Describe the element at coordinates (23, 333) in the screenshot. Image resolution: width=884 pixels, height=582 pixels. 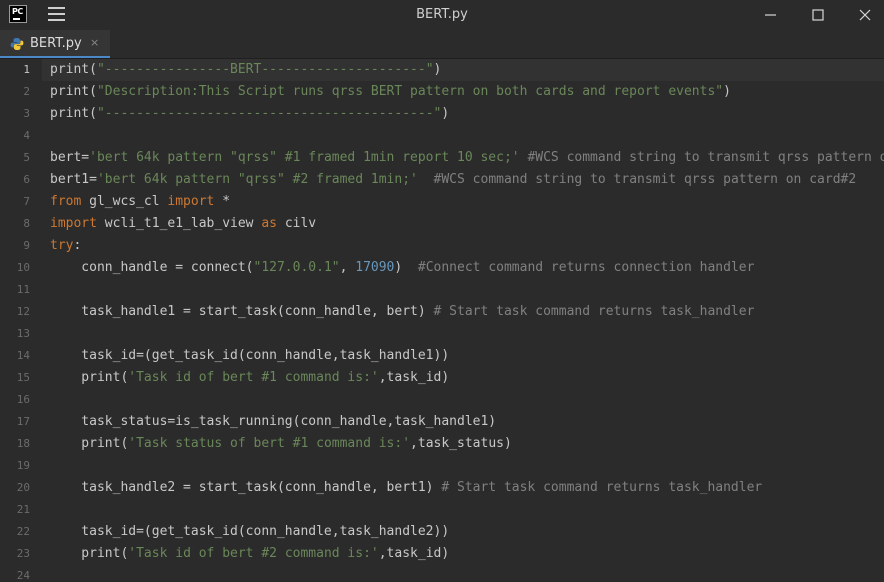
I see `line-number: 13` at that location.